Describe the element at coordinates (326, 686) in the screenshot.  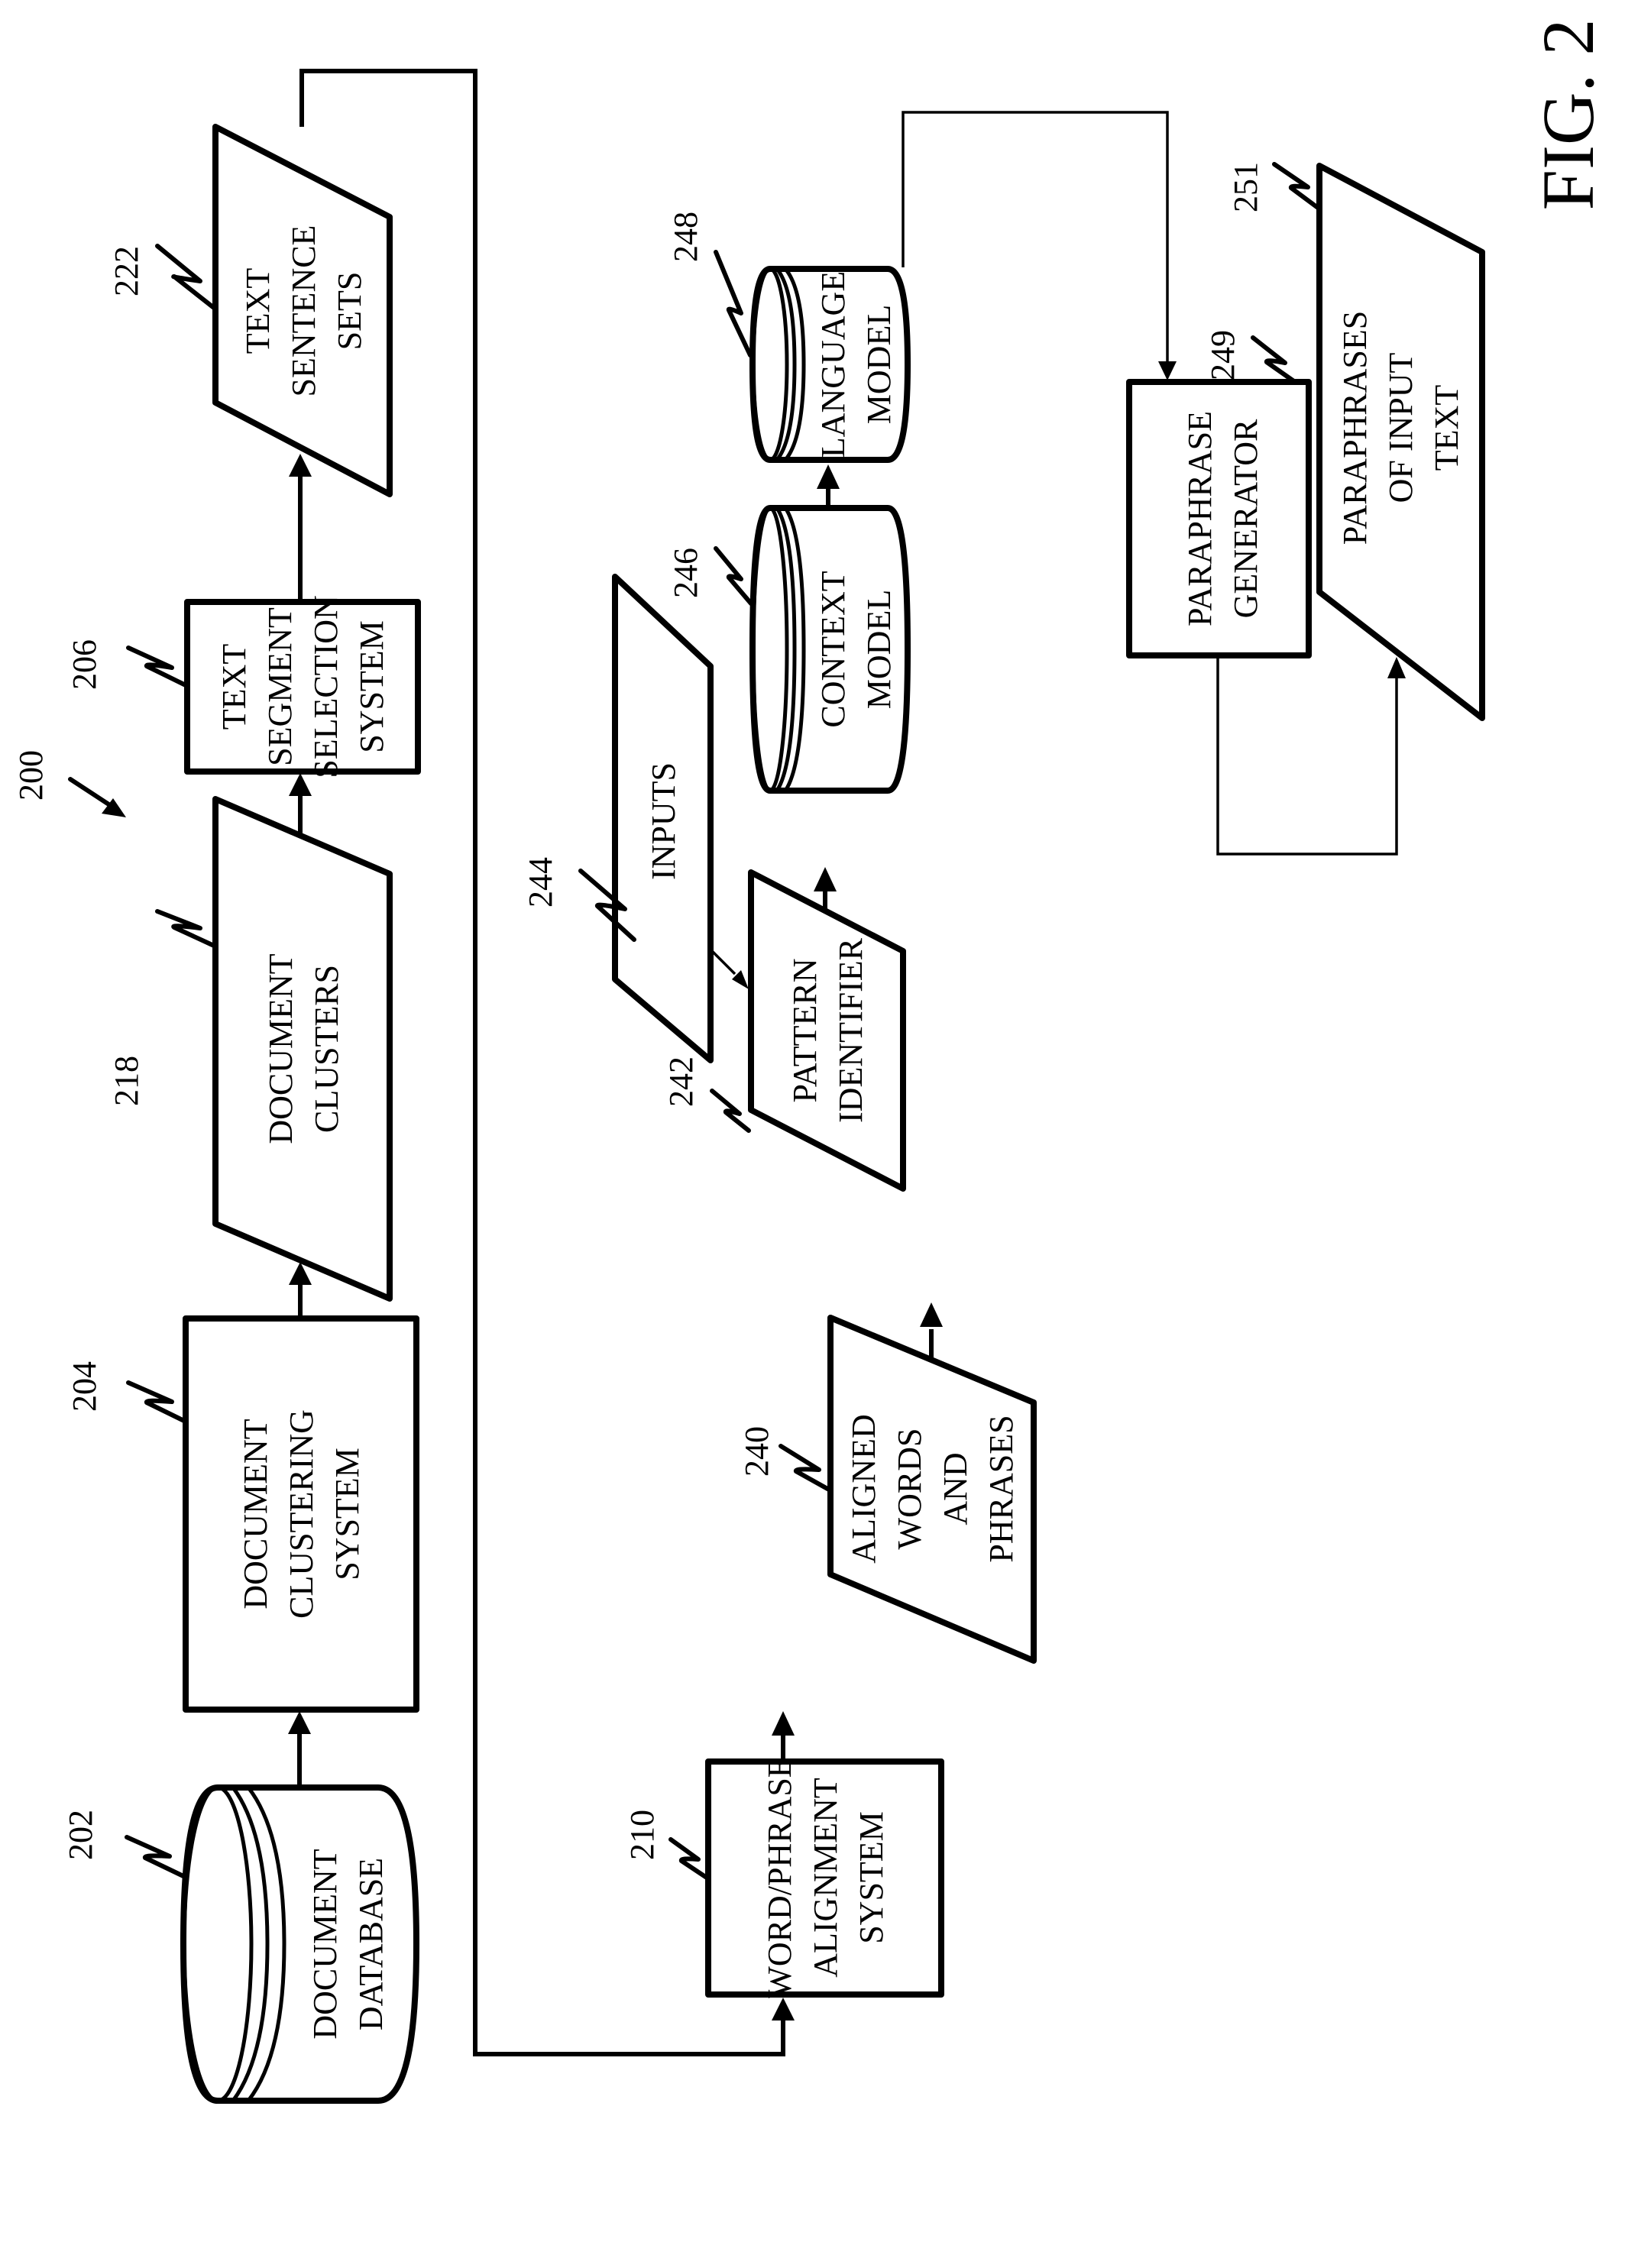
I see `node-label-line: SELECTION` at that location.